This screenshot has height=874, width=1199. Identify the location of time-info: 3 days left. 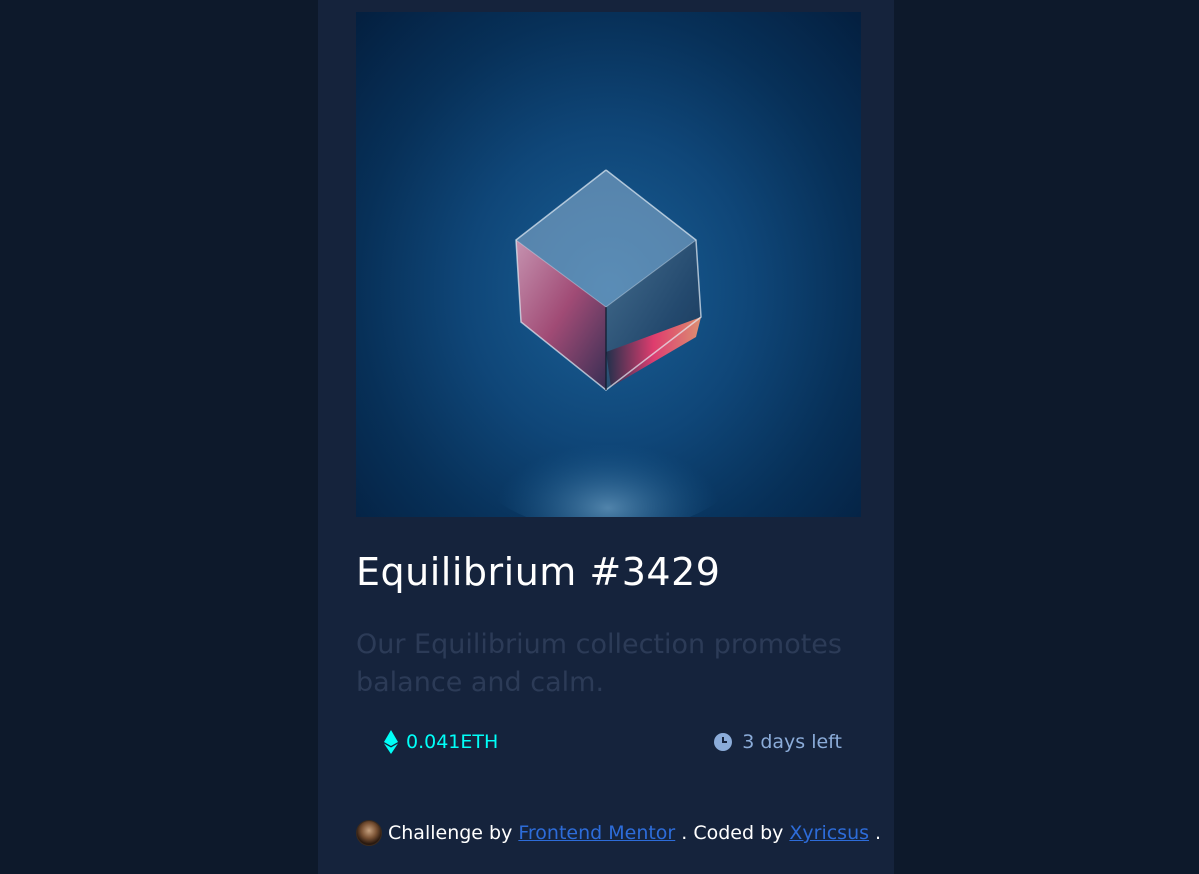
(778, 742).